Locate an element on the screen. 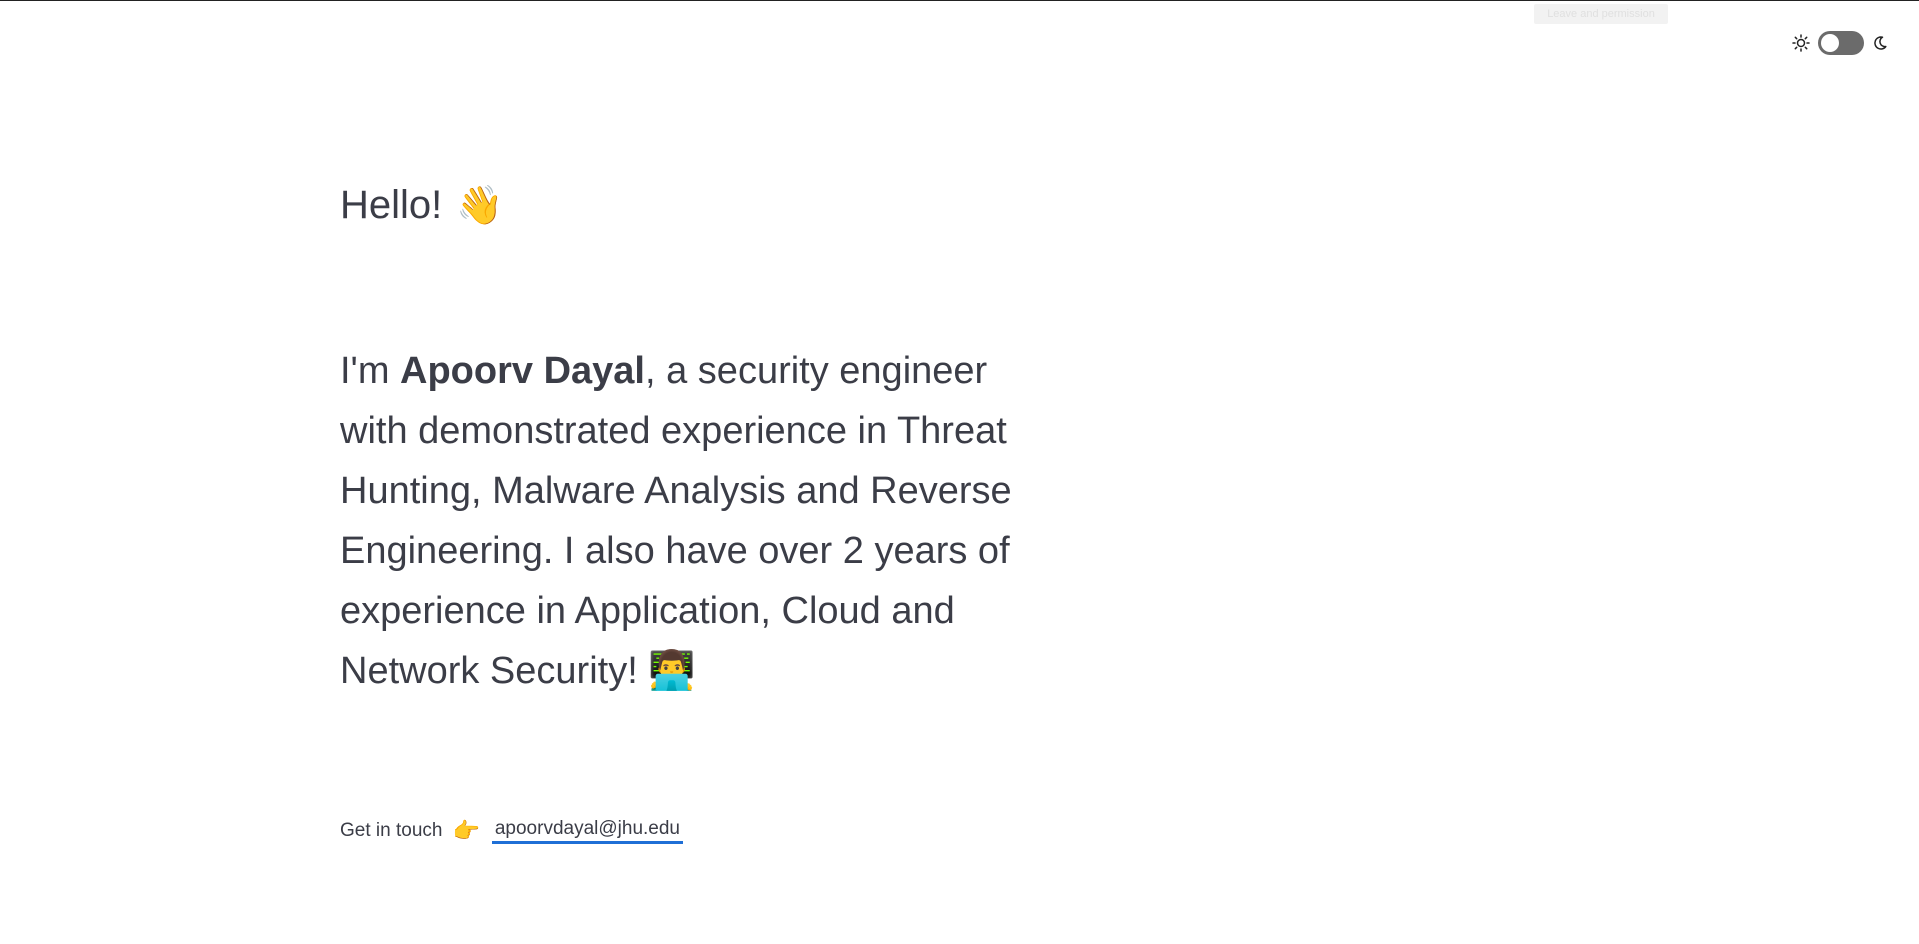  moon-icon is located at coordinates (1880, 43).